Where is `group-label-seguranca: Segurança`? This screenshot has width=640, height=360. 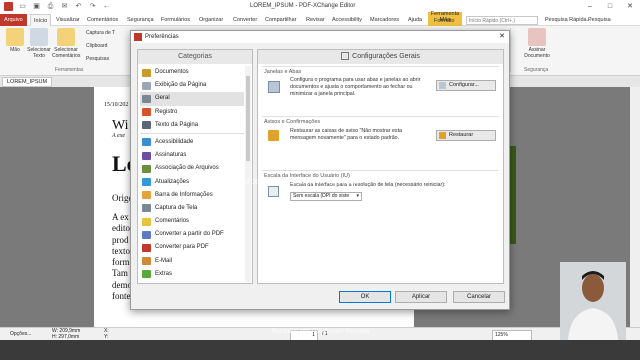
group-label-seguranca: Segurança is located at coordinates (536, 70).